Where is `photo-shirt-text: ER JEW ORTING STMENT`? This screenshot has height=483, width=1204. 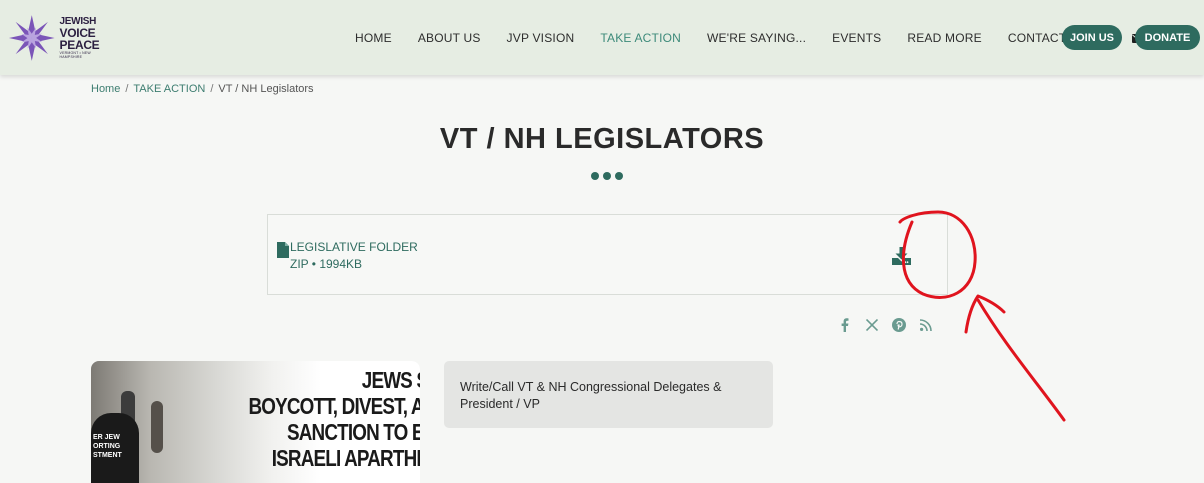 photo-shirt-text: ER JEW ORTING STMENT is located at coordinates (107, 446).